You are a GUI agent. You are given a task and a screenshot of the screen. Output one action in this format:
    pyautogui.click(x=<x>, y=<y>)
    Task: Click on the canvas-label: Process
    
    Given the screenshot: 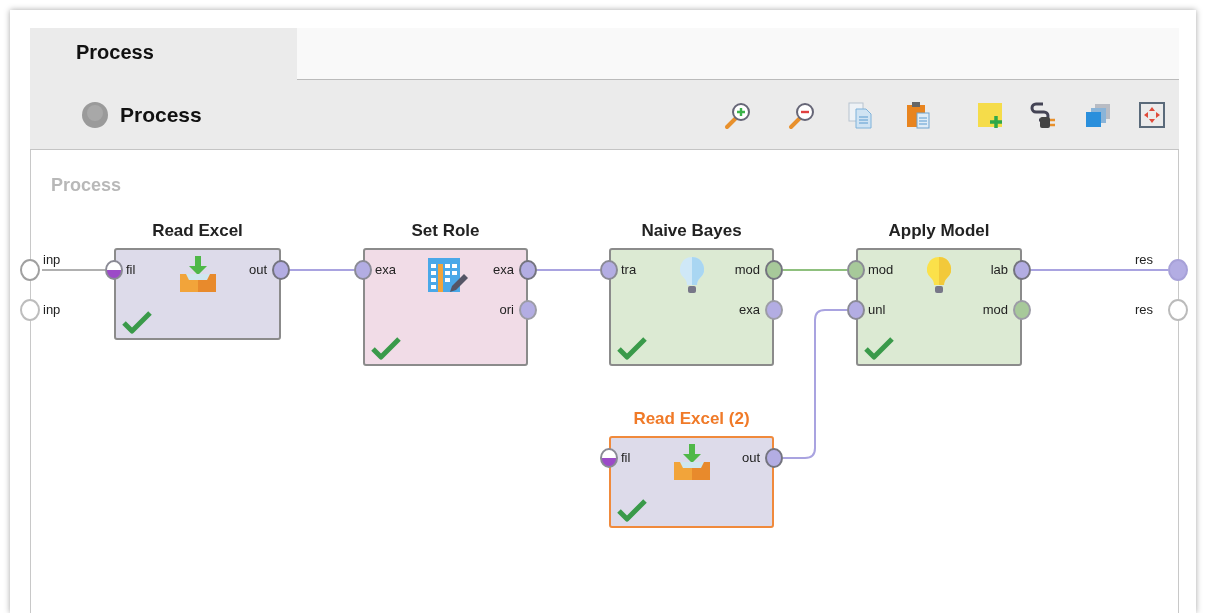 What is the action you would take?
    pyautogui.click(x=86, y=185)
    